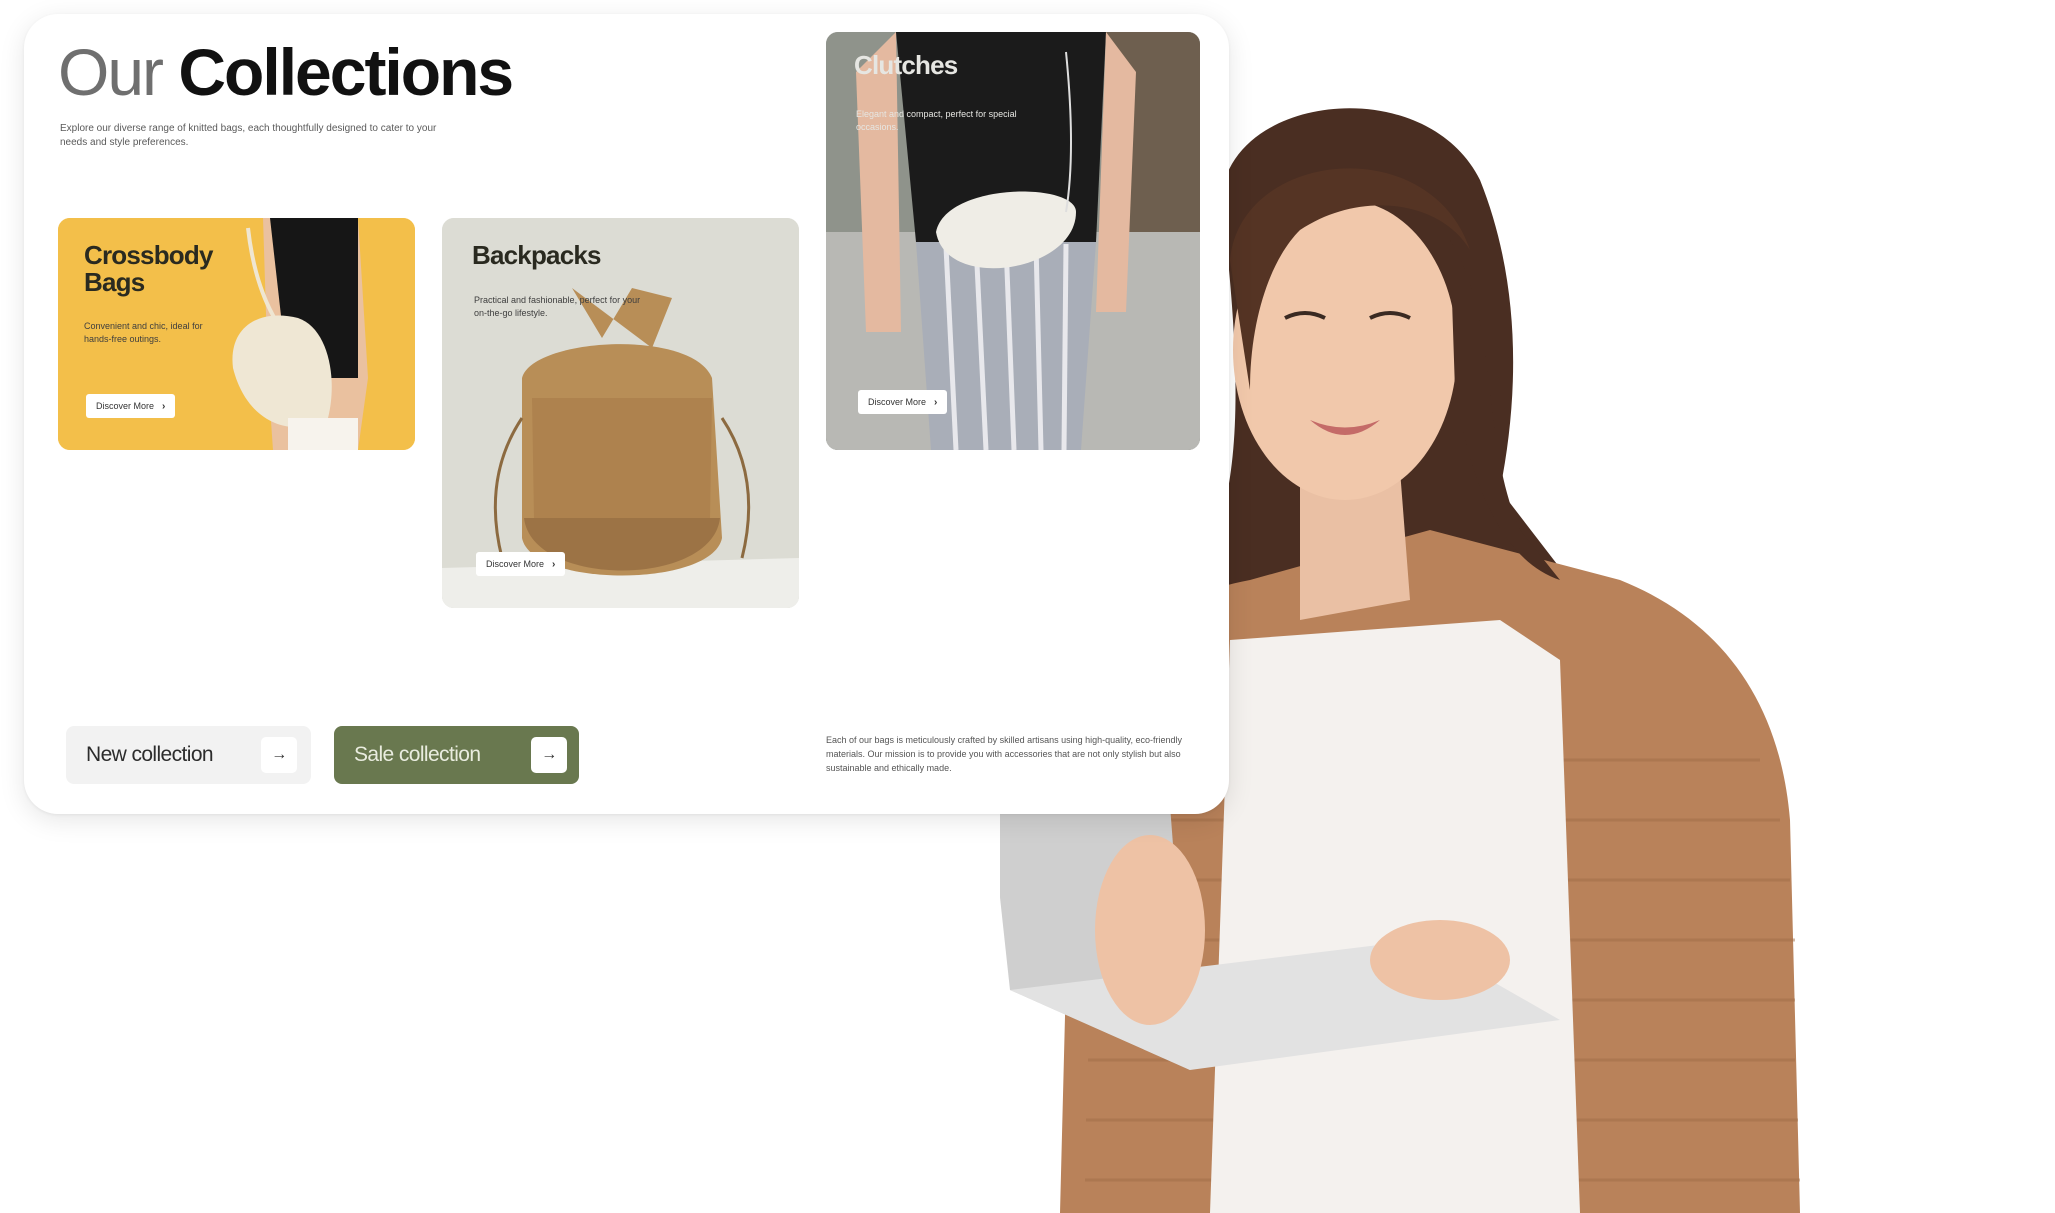 This screenshot has height=1213, width=2055. What do you see at coordinates (114, 282) in the screenshot?
I see `tile-title-line2: Bags` at bounding box center [114, 282].